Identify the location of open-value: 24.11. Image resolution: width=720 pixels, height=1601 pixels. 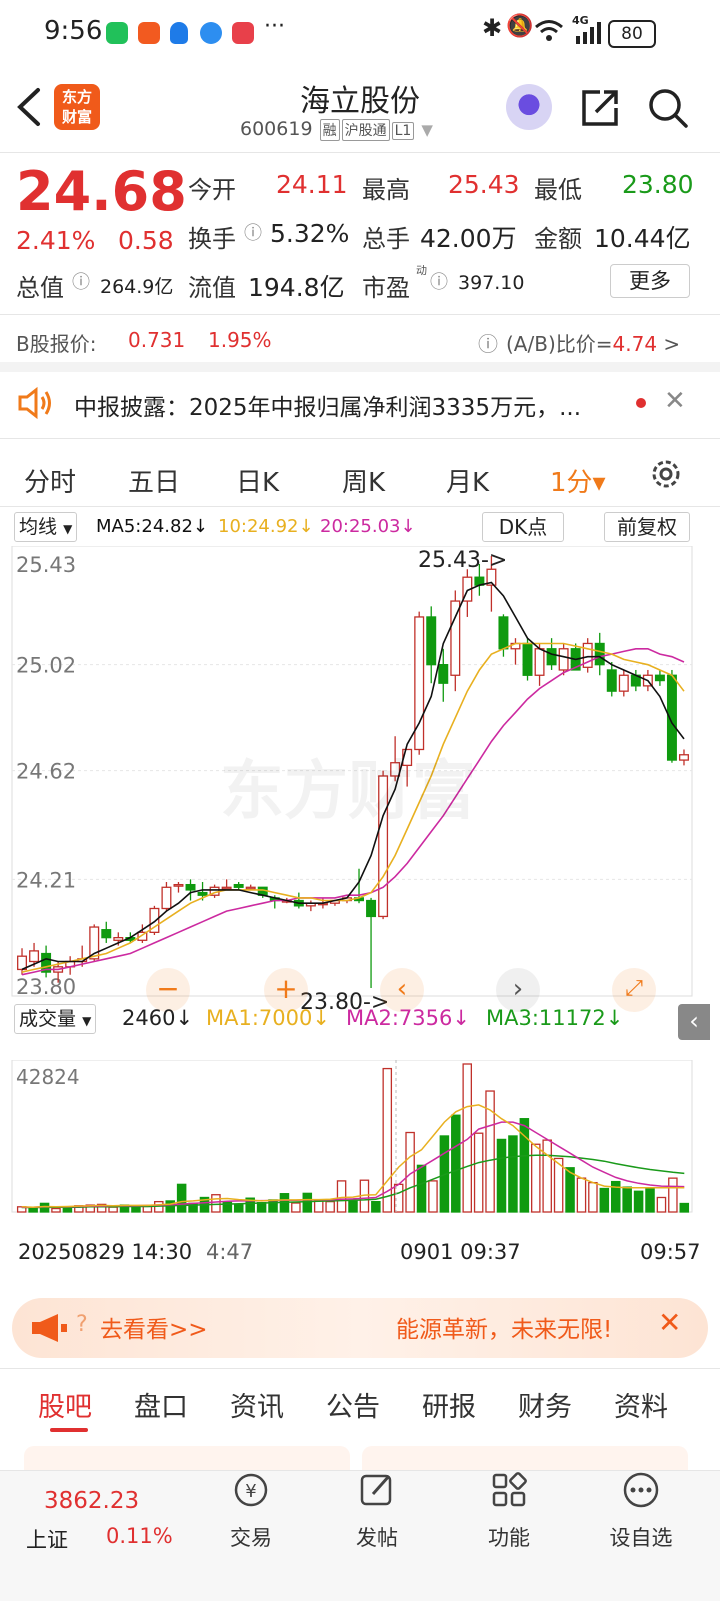
(312, 184).